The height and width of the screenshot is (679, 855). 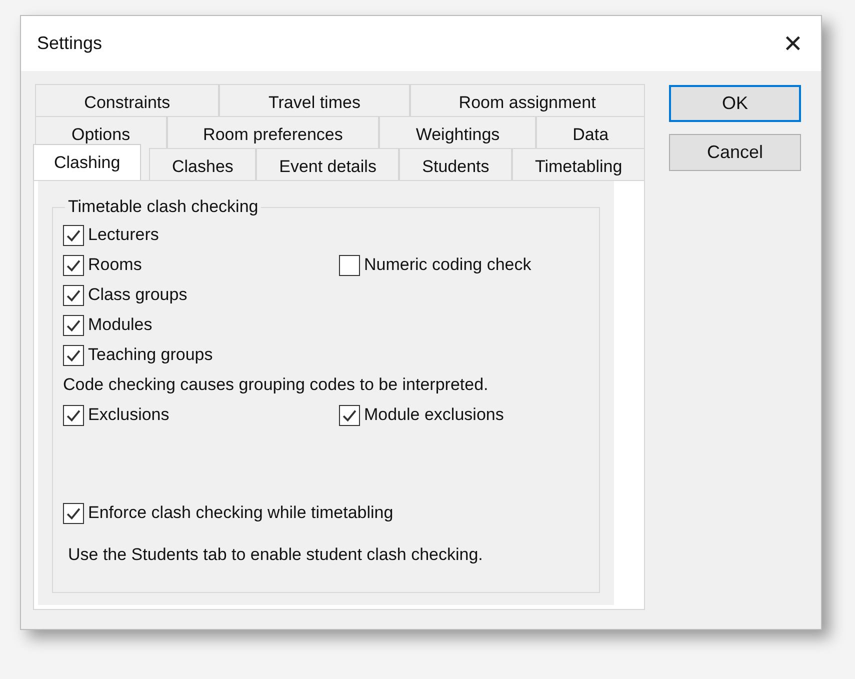 What do you see at coordinates (163, 207) in the screenshot?
I see `group-title: Timetable clash checking` at bounding box center [163, 207].